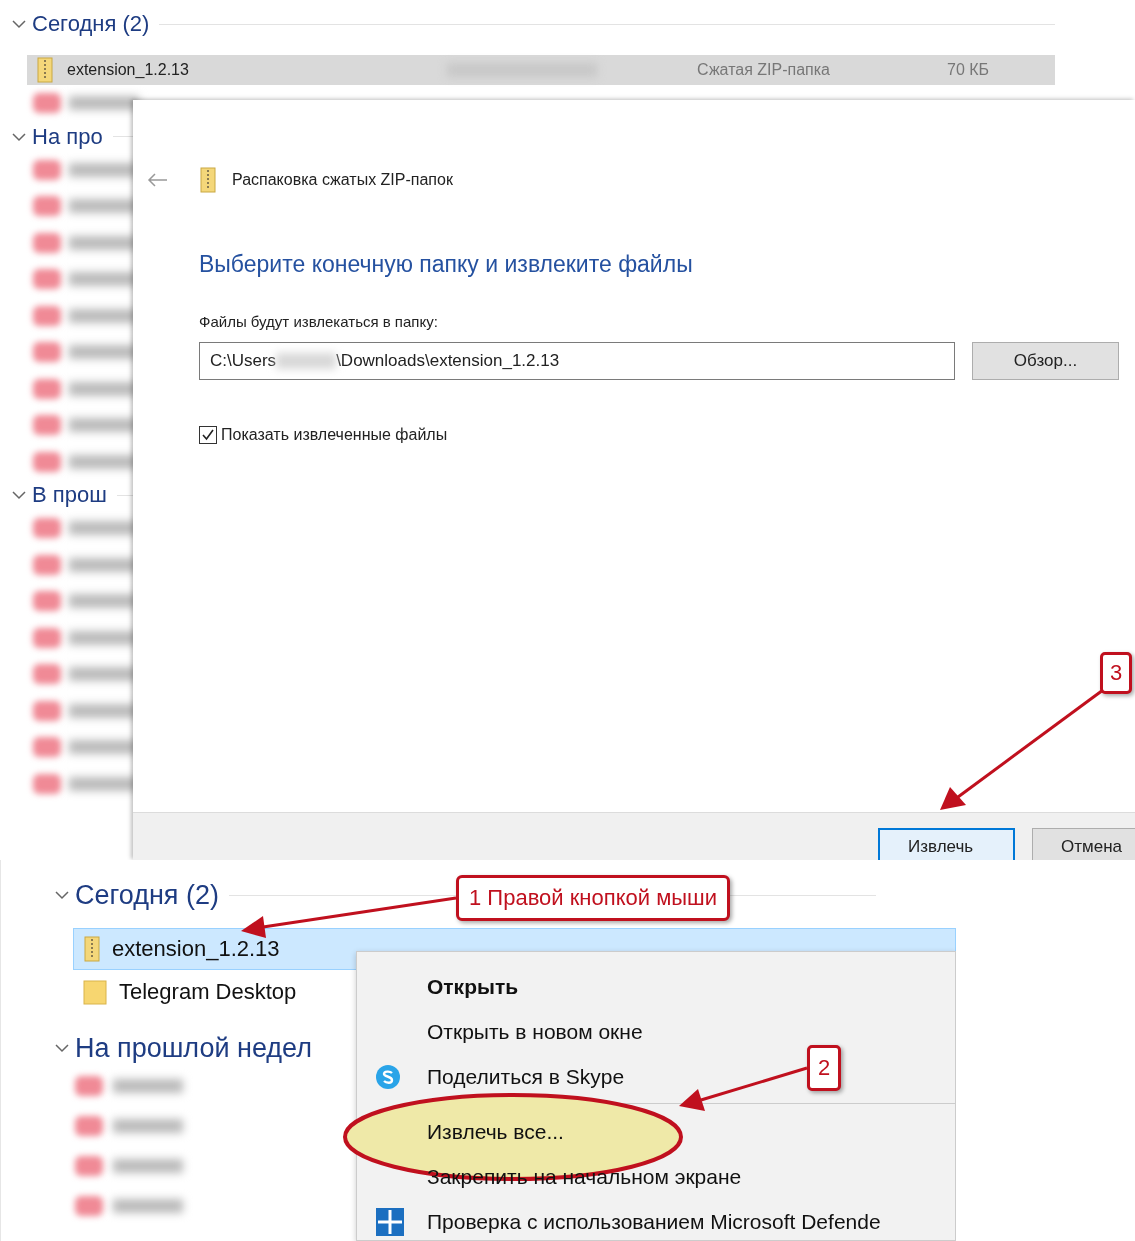 The image size is (1135, 1241). What do you see at coordinates (1116, 673) in the screenshot?
I see `step-badge: 3` at bounding box center [1116, 673].